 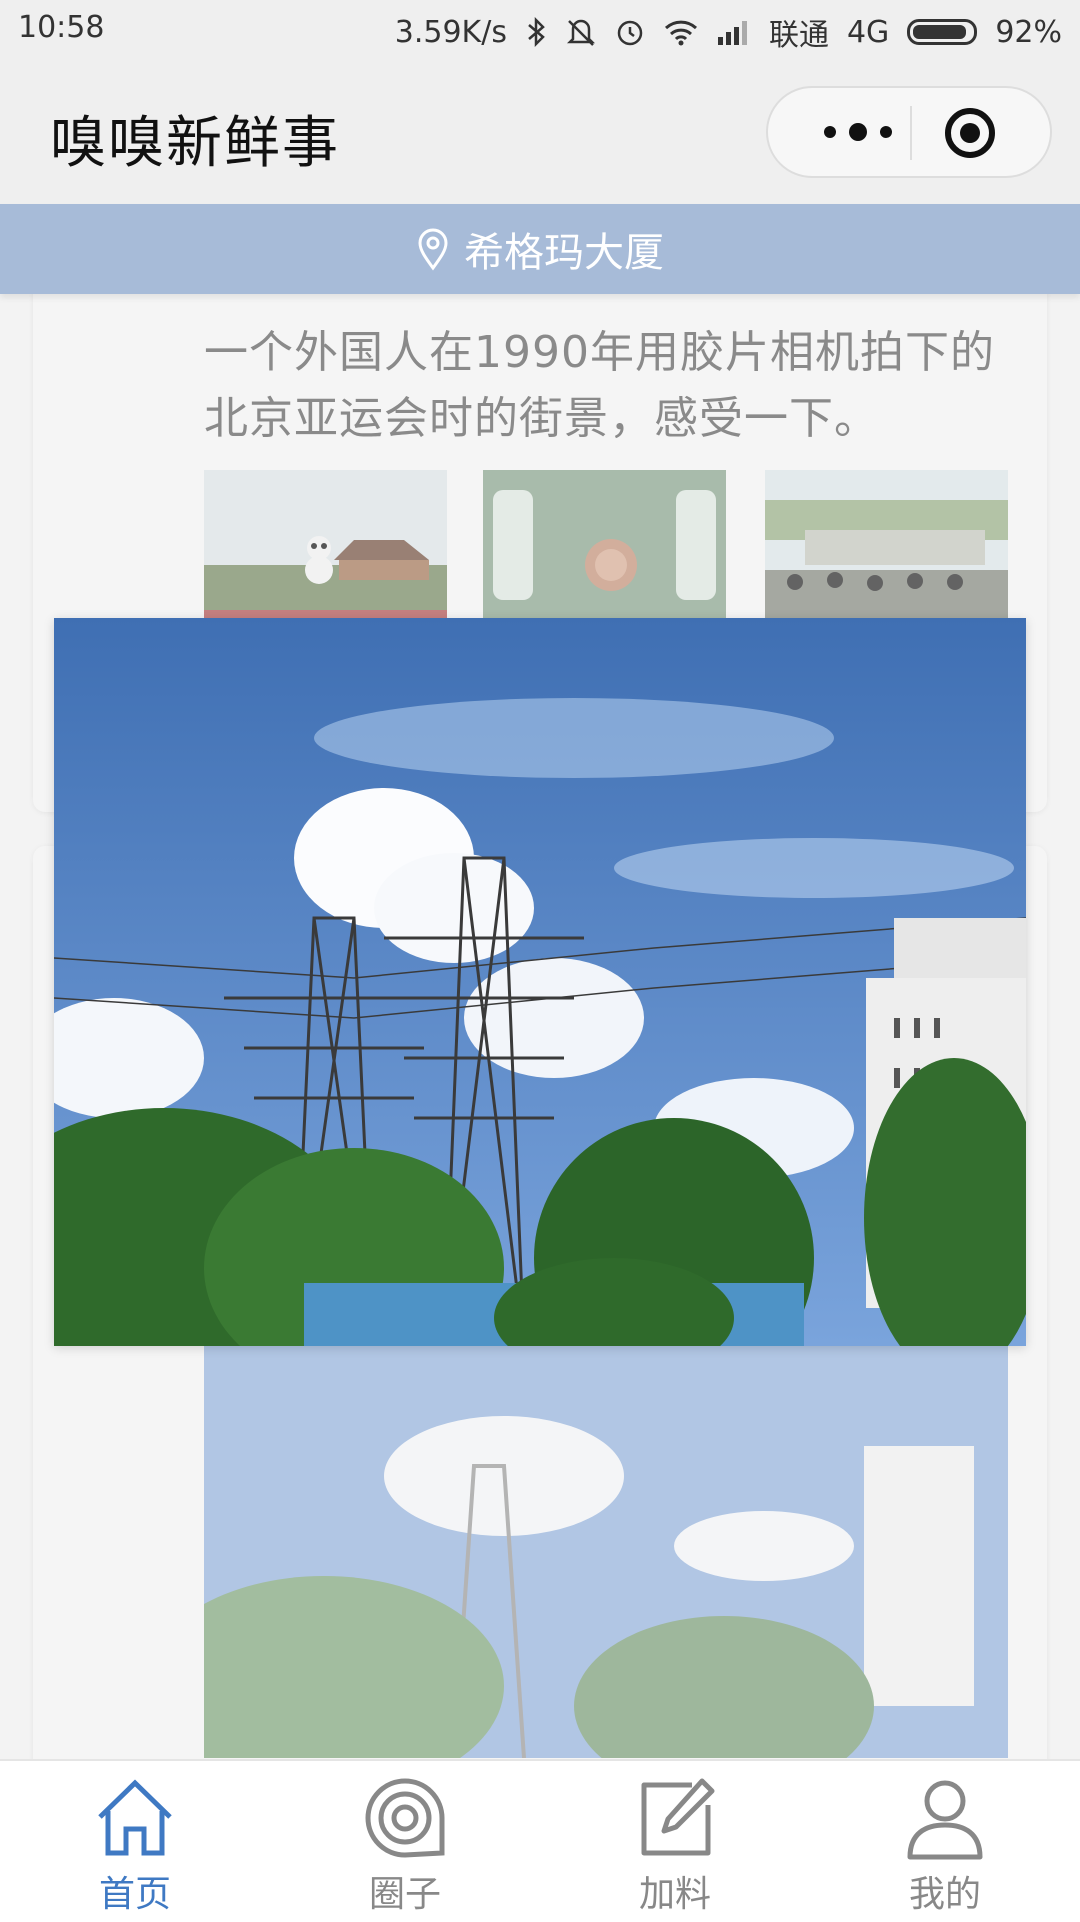 I want to click on tab-label: 我的, so click(x=944, y=1894).